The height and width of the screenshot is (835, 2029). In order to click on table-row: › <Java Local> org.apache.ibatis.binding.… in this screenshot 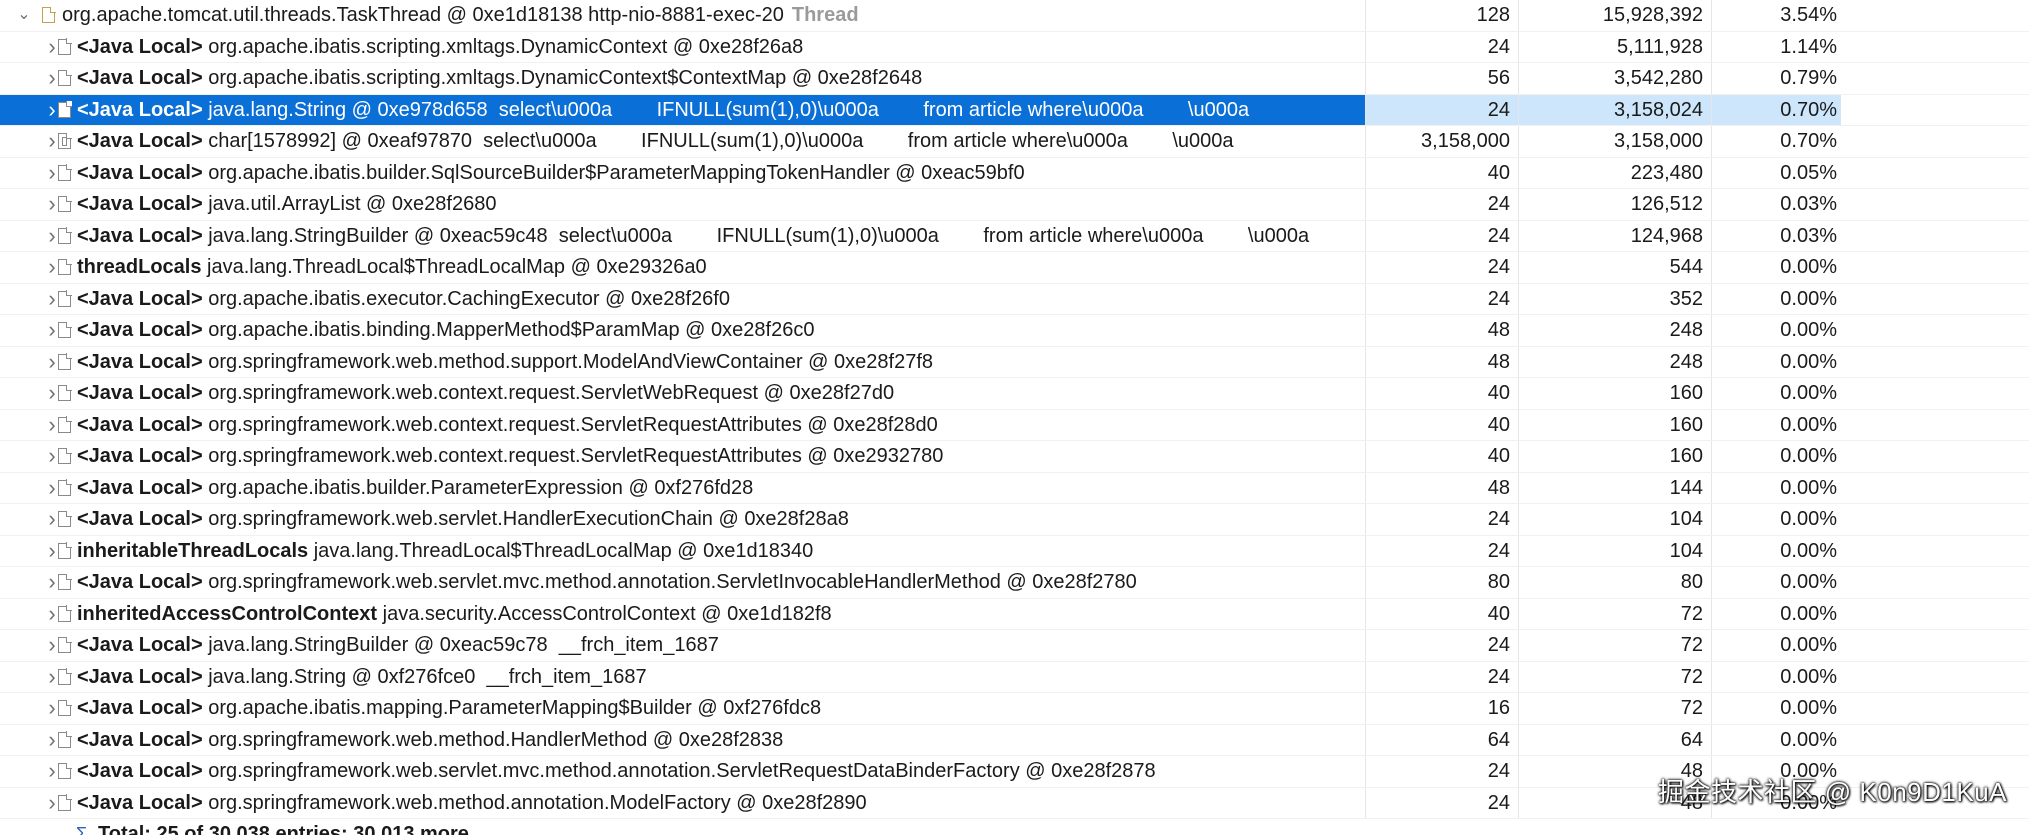, I will do `click(1014, 331)`.